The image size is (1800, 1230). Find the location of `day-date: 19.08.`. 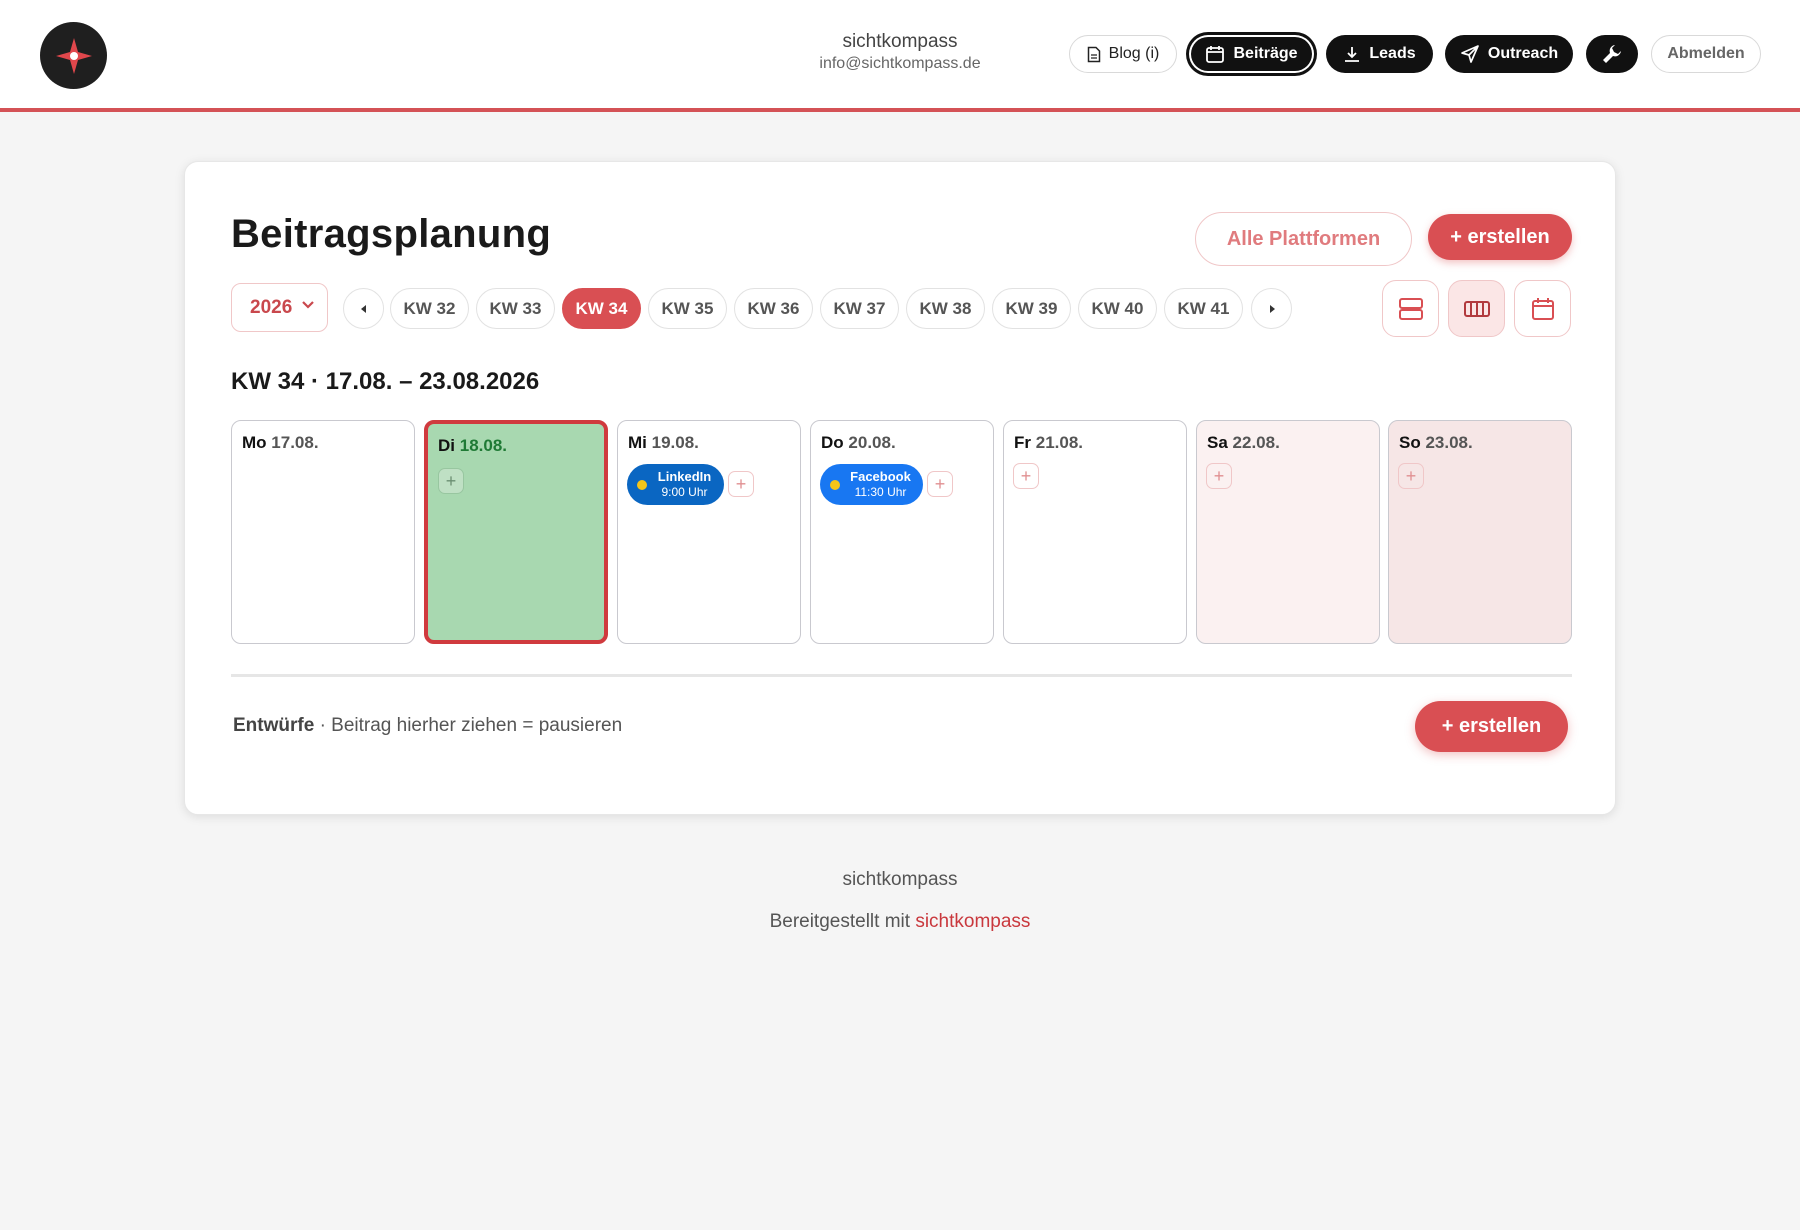

day-date: 19.08. is located at coordinates (675, 442).